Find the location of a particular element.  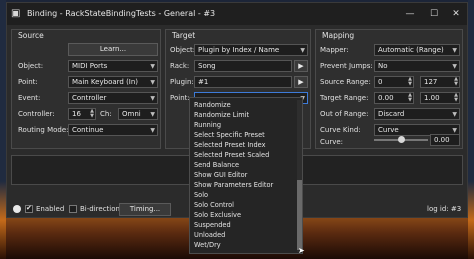

close-button: ✕ is located at coordinates (456, 14).